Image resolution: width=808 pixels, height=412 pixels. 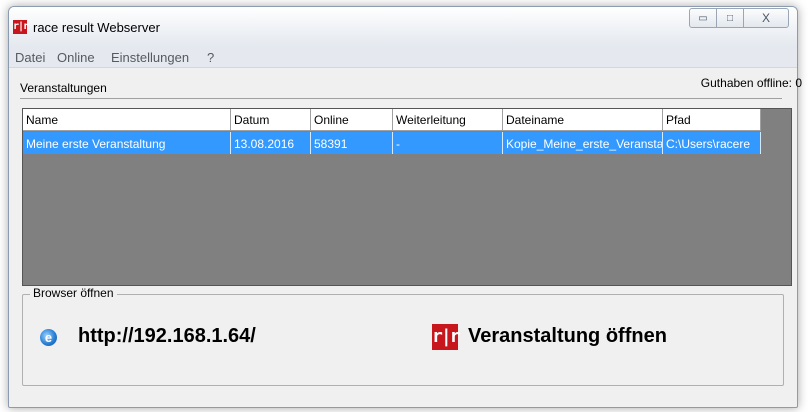 I want to click on caption-buttons: ▭ □ X, so click(x=739, y=18).